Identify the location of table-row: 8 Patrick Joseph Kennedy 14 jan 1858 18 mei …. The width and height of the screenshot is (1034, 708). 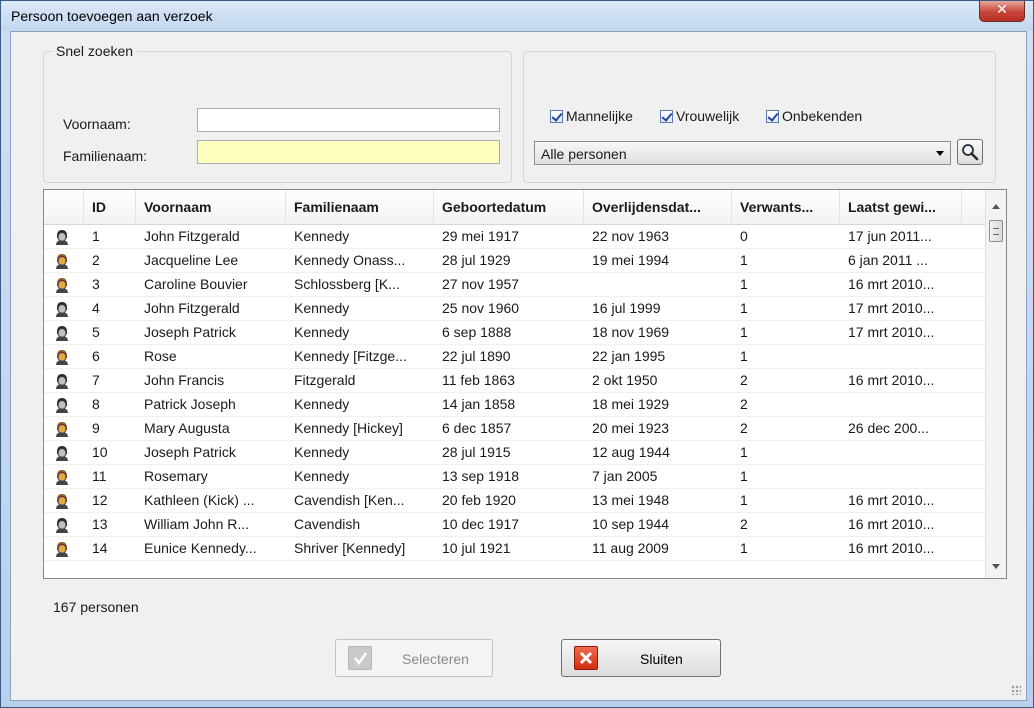
(514, 405).